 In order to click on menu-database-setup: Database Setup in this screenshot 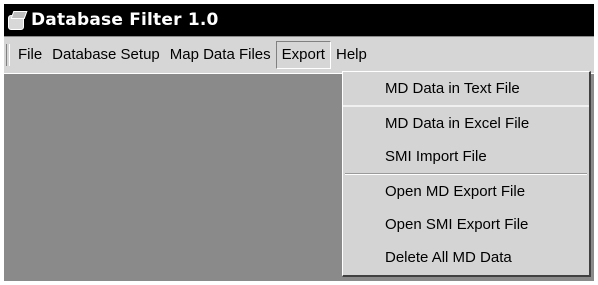, I will do `click(106, 55)`.